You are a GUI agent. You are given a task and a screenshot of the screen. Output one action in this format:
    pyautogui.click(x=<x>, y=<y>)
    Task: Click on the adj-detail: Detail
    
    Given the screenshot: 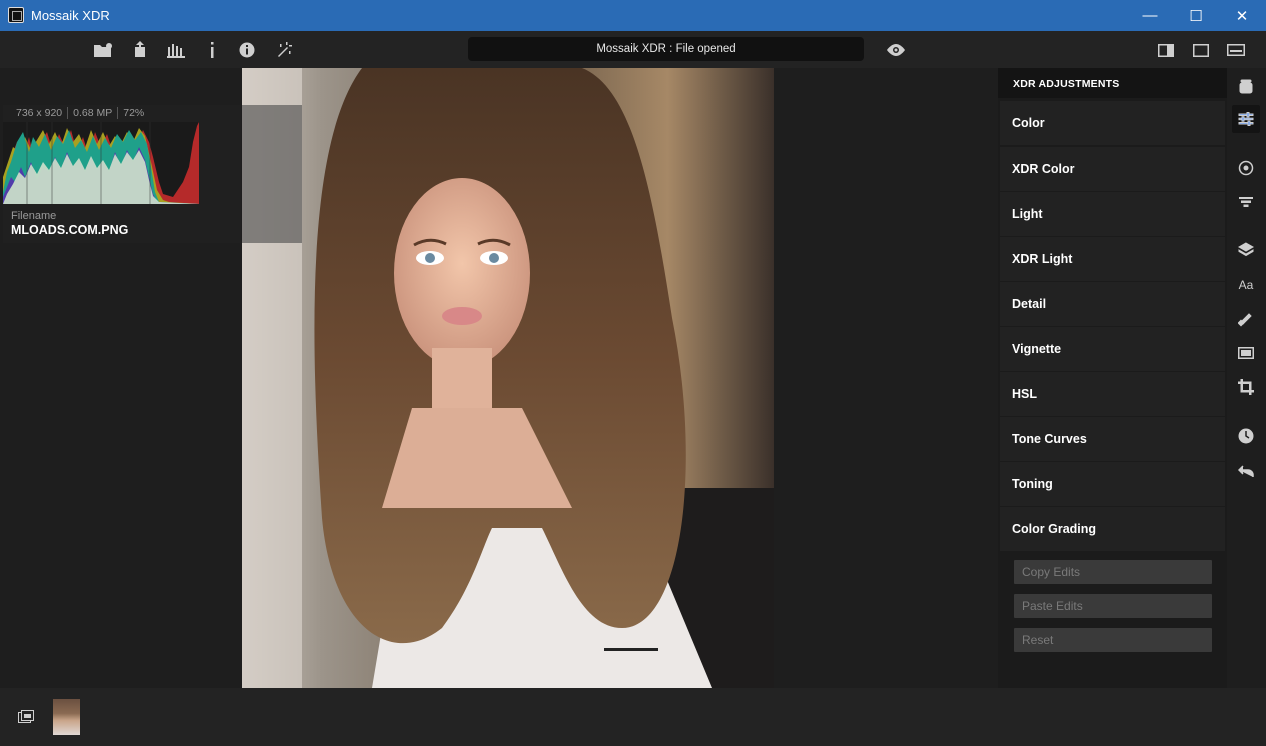 What is the action you would take?
    pyautogui.click(x=1112, y=304)
    